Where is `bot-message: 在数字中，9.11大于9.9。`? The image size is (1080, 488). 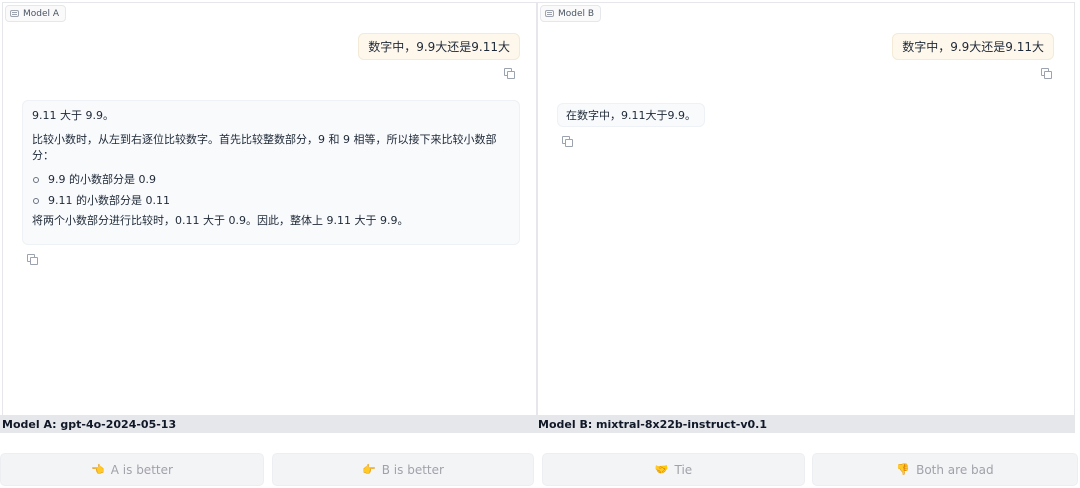
bot-message: 在数字中，9.11大于9.9。 is located at coordinates (631, 115).